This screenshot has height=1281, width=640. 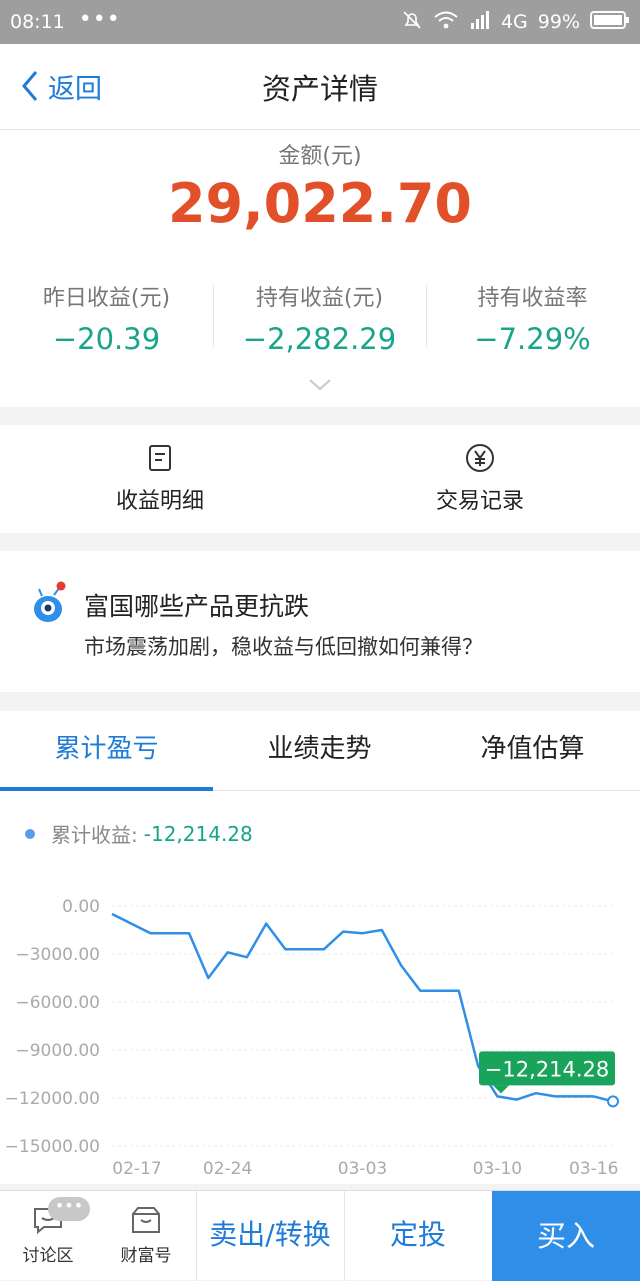 What do you see at coordinates (69, 1209) in the screenshot?
I see `more-badge: •••` at bounding box center [69, 1209].